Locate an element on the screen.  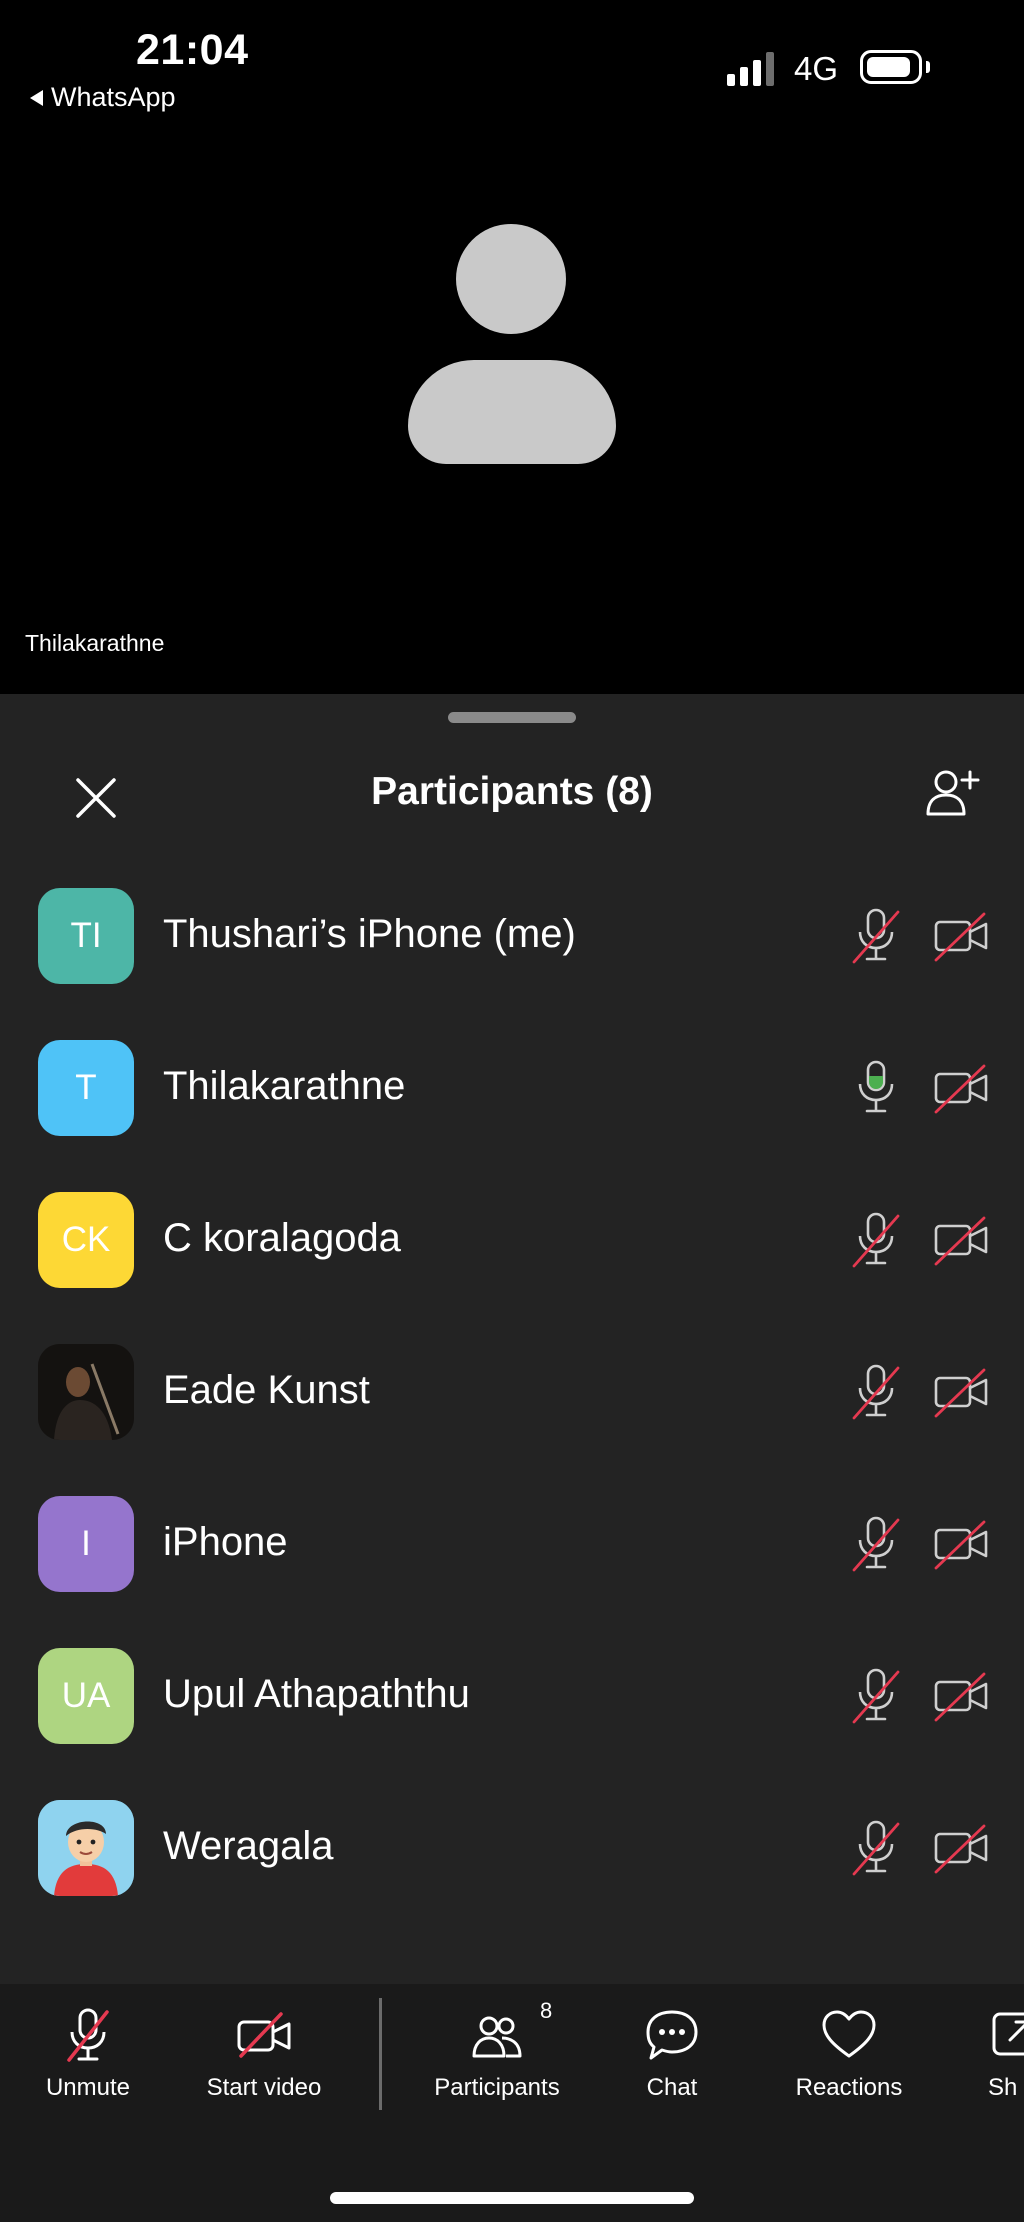
participant-name: Thilakarathne is located at coordinates (284, 1086).